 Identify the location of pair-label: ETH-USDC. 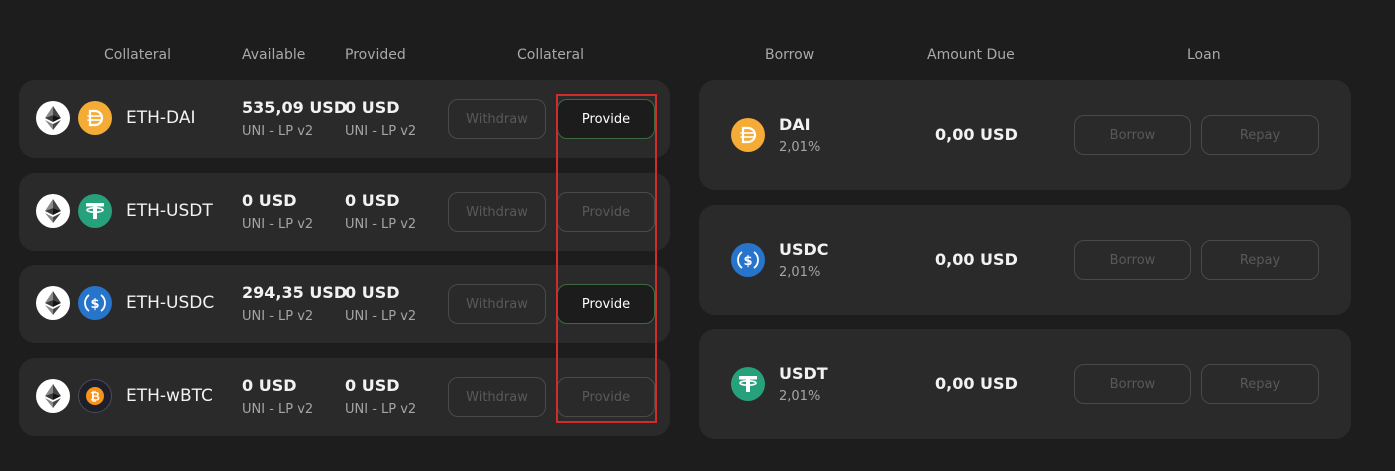
(170, 303).